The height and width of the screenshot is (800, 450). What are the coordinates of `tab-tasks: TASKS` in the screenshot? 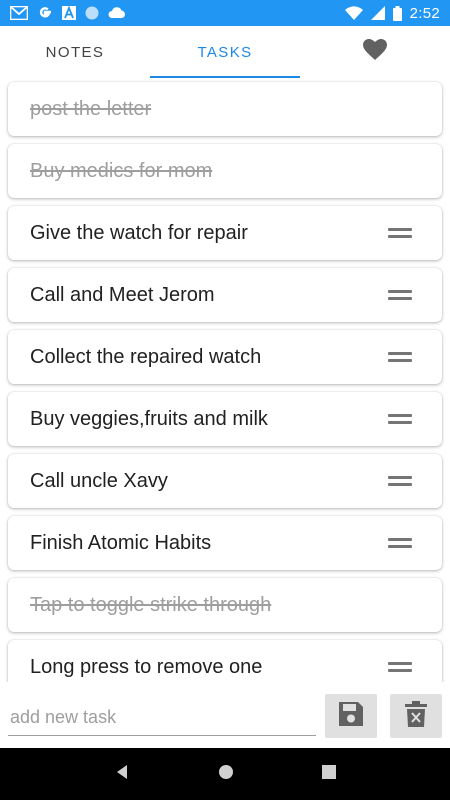 It's located at (225, 52).